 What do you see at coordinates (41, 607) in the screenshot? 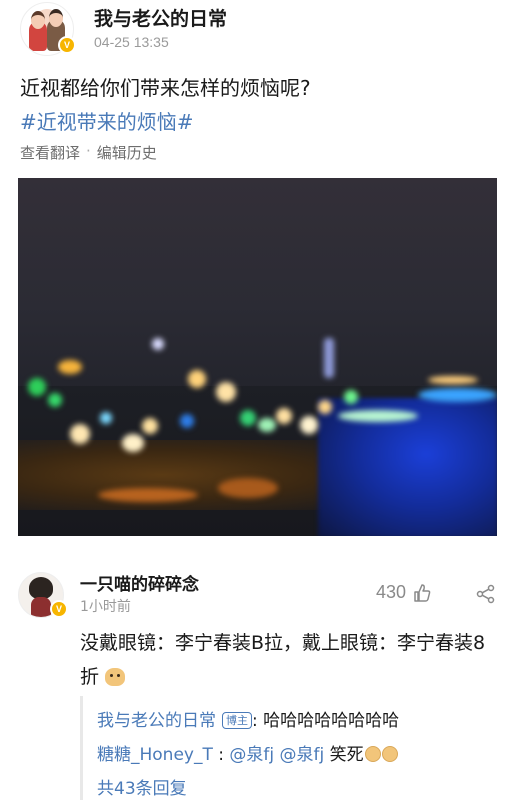
I see `avatar-body` at bounding box center [41, 607].